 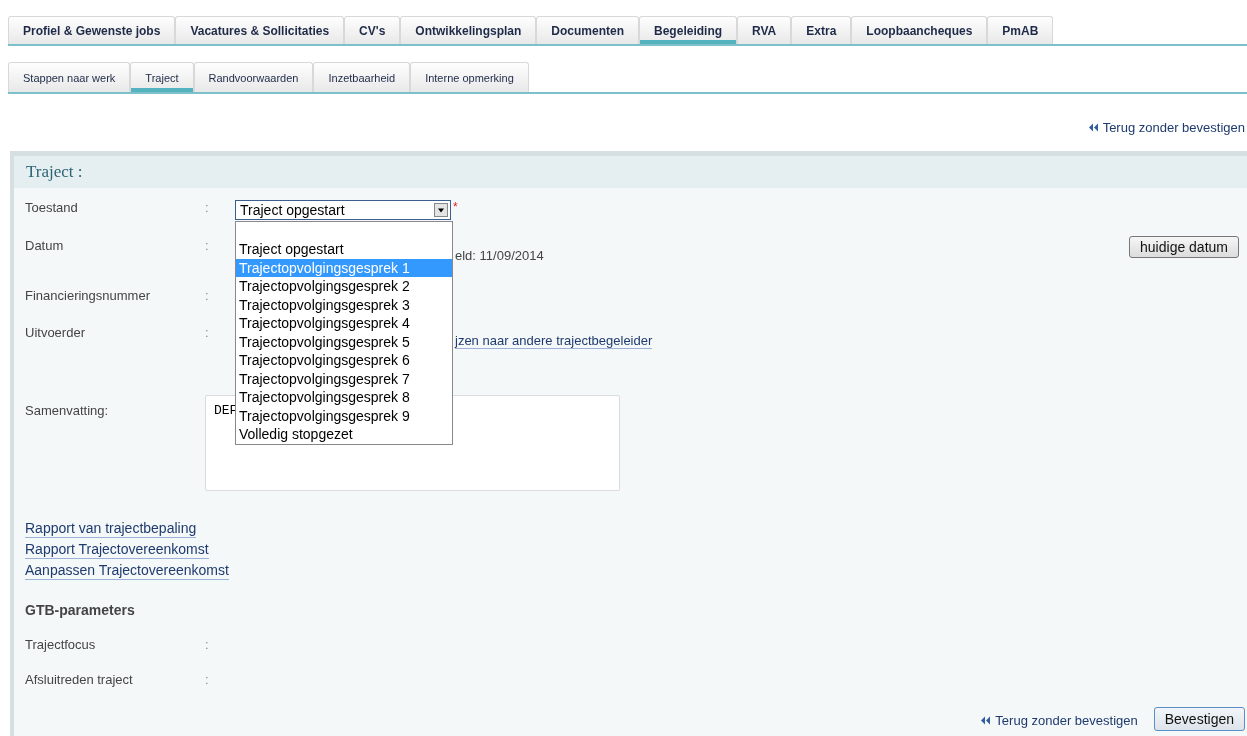 What do you see at coordinates (67, 410) in the screenshot?
I see `field-label: Samenvatting:` at bounding box center [67, 410].